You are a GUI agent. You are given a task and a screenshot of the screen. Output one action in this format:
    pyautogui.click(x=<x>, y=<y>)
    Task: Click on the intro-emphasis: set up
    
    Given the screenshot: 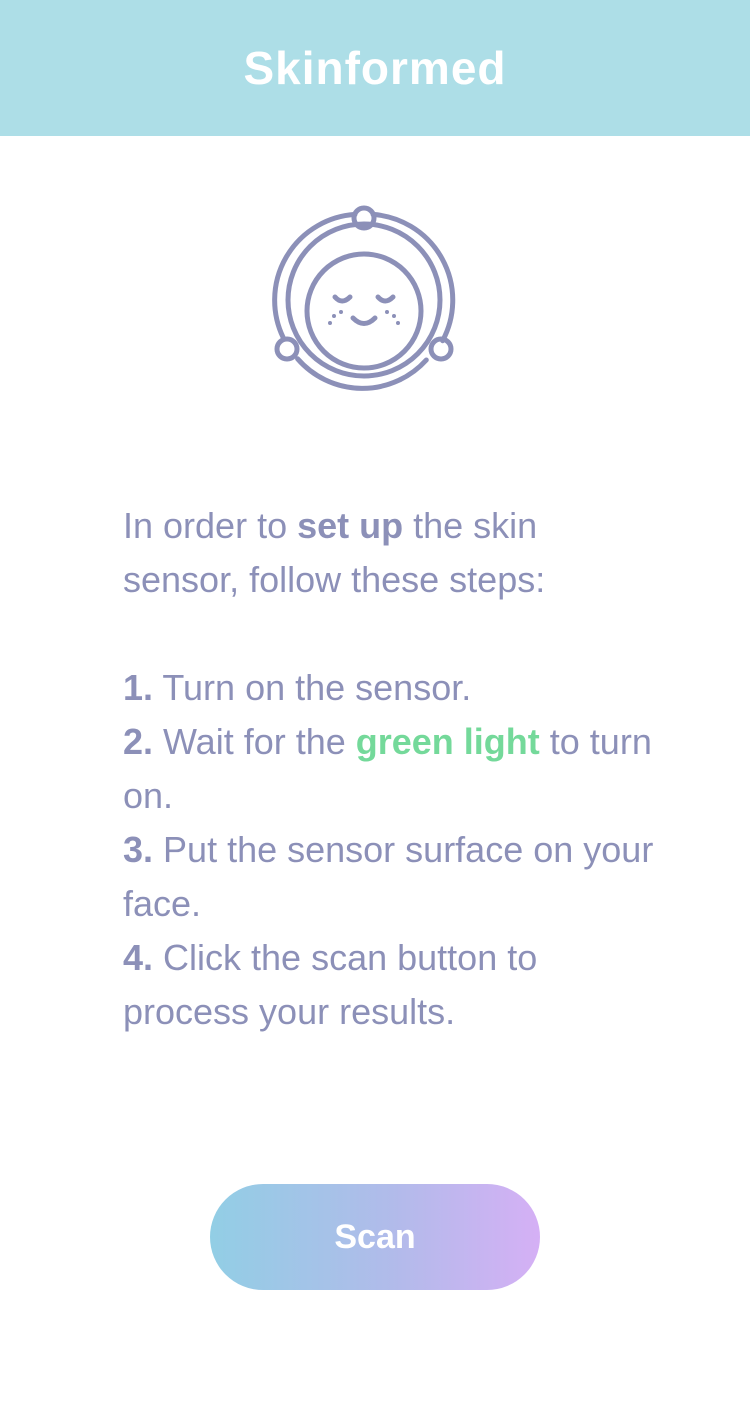 What is the action you would take?
    pyautogui.click(x=350, y=525)
    